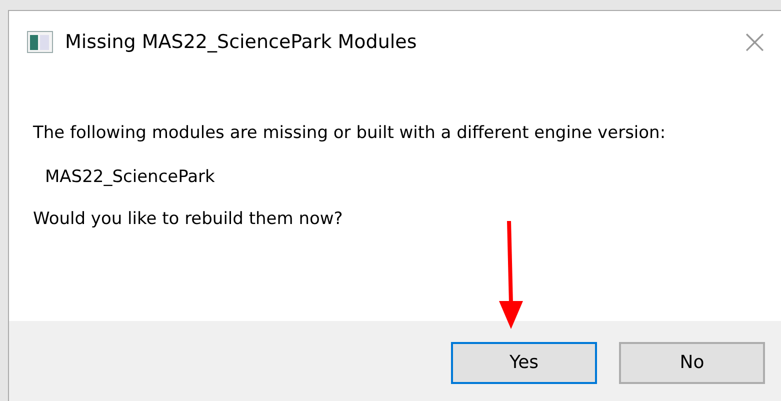 The height and width of the screenshot is (401, 781). I want to click on module-name: MAS22_SciencePark, so click(130, 177).